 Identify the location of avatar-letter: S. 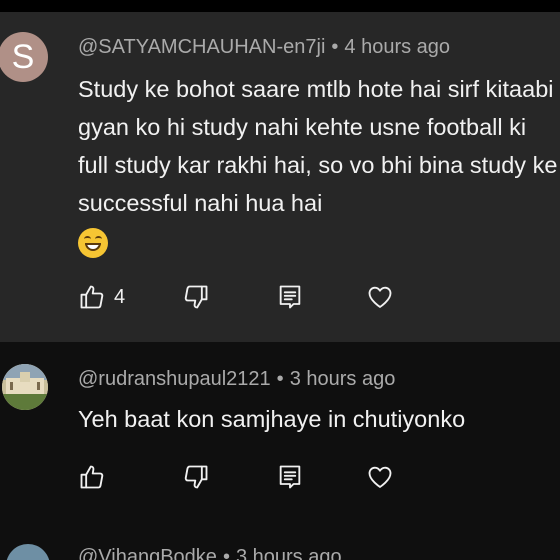
(23, 56).